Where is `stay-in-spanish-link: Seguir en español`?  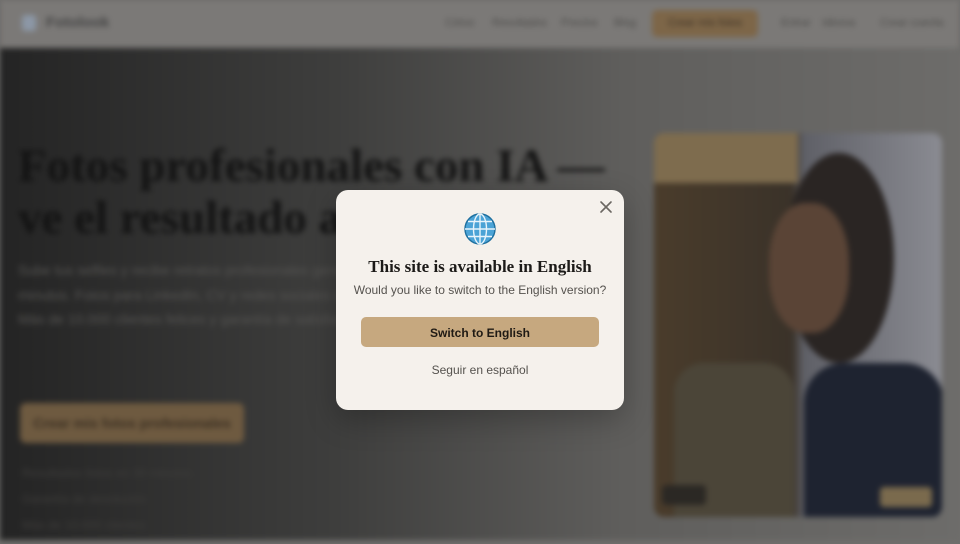 stay-in-spanish-link: Seguir en español is located at coordinates (480, 370).